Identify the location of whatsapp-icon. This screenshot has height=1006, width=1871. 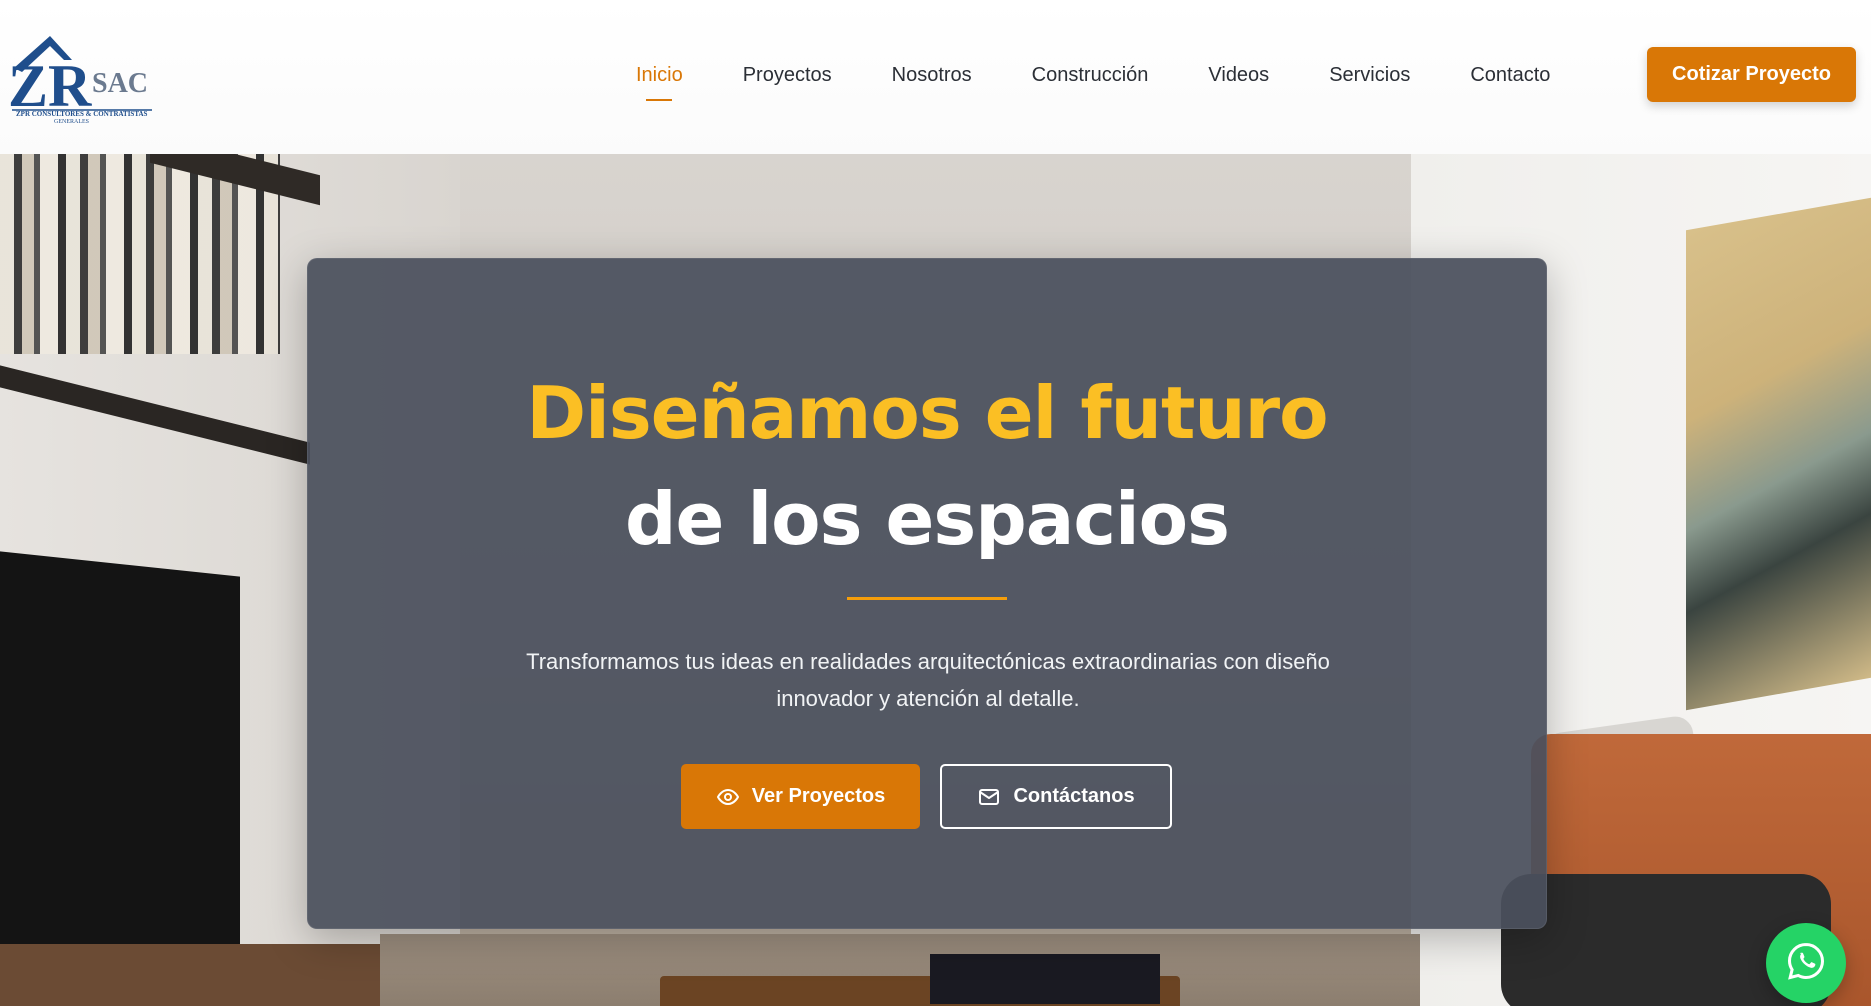
(1806, 963).